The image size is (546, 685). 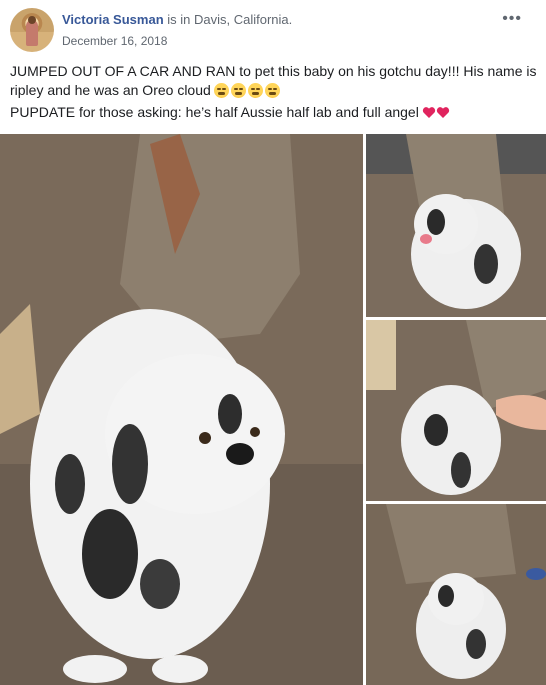 What do you see at coordinates (228, 19) in the screenshot?
I see `location-text: is in Davis, California.` at bounding box center [228, 19].